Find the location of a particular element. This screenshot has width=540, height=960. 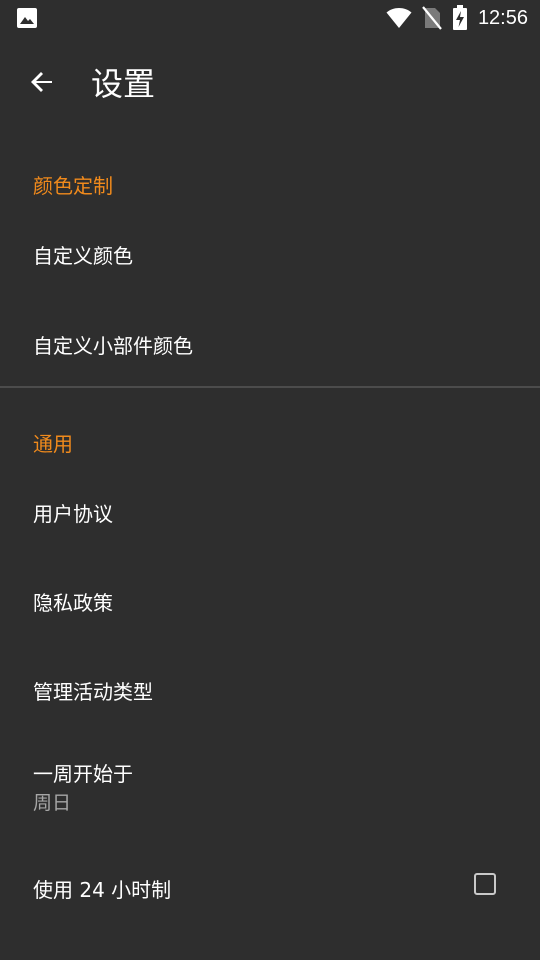

24-hour-checkbox is located at coordinates (485, 884).